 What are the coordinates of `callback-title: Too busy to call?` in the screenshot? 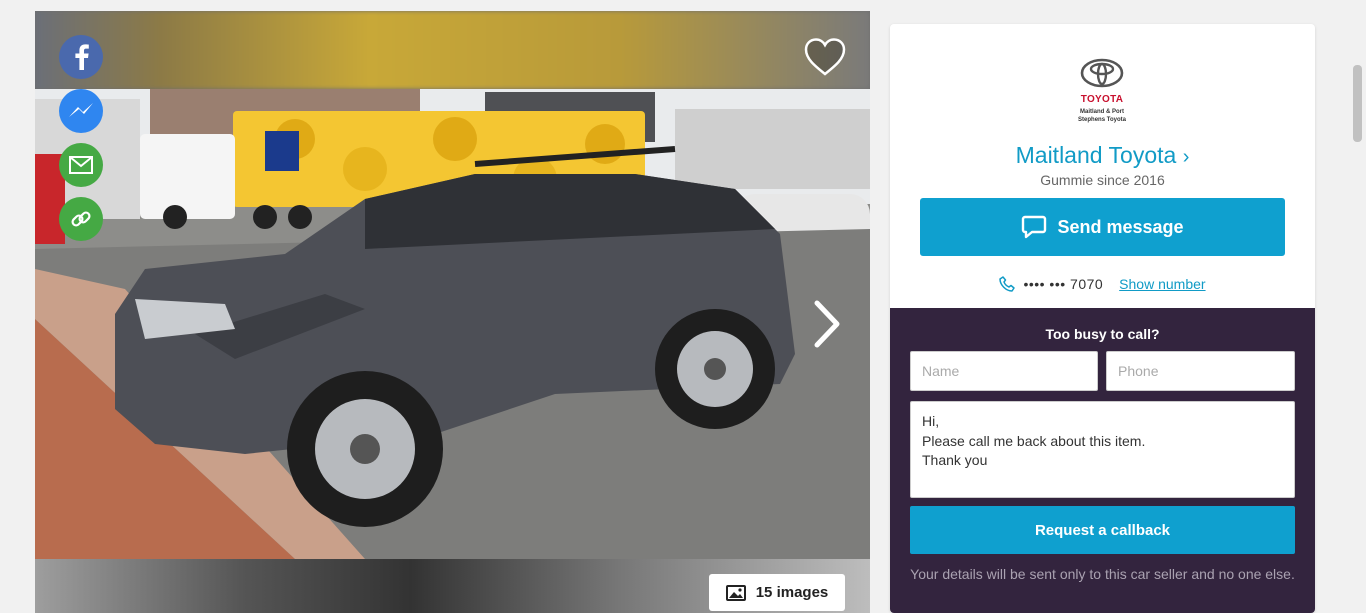 It's located at (1102, 334).